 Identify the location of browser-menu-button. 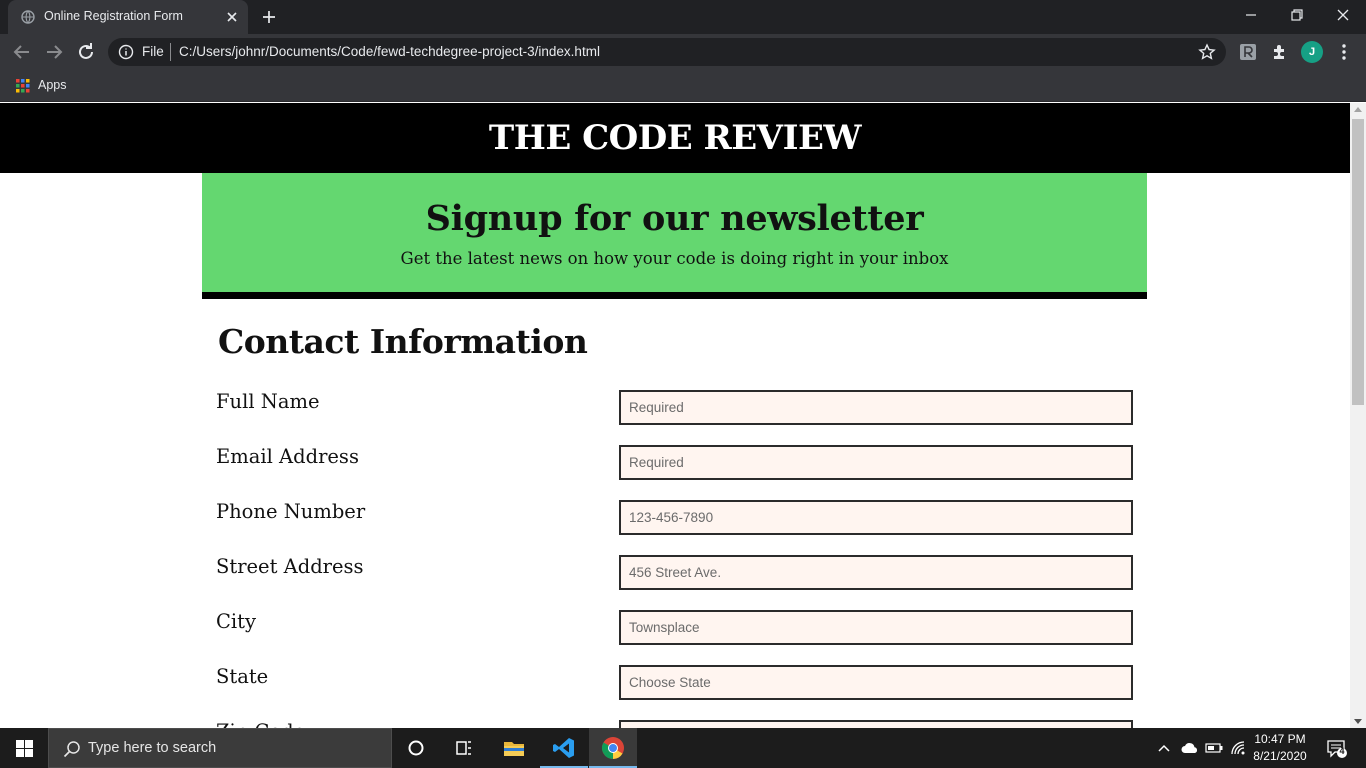
(1344, 52).